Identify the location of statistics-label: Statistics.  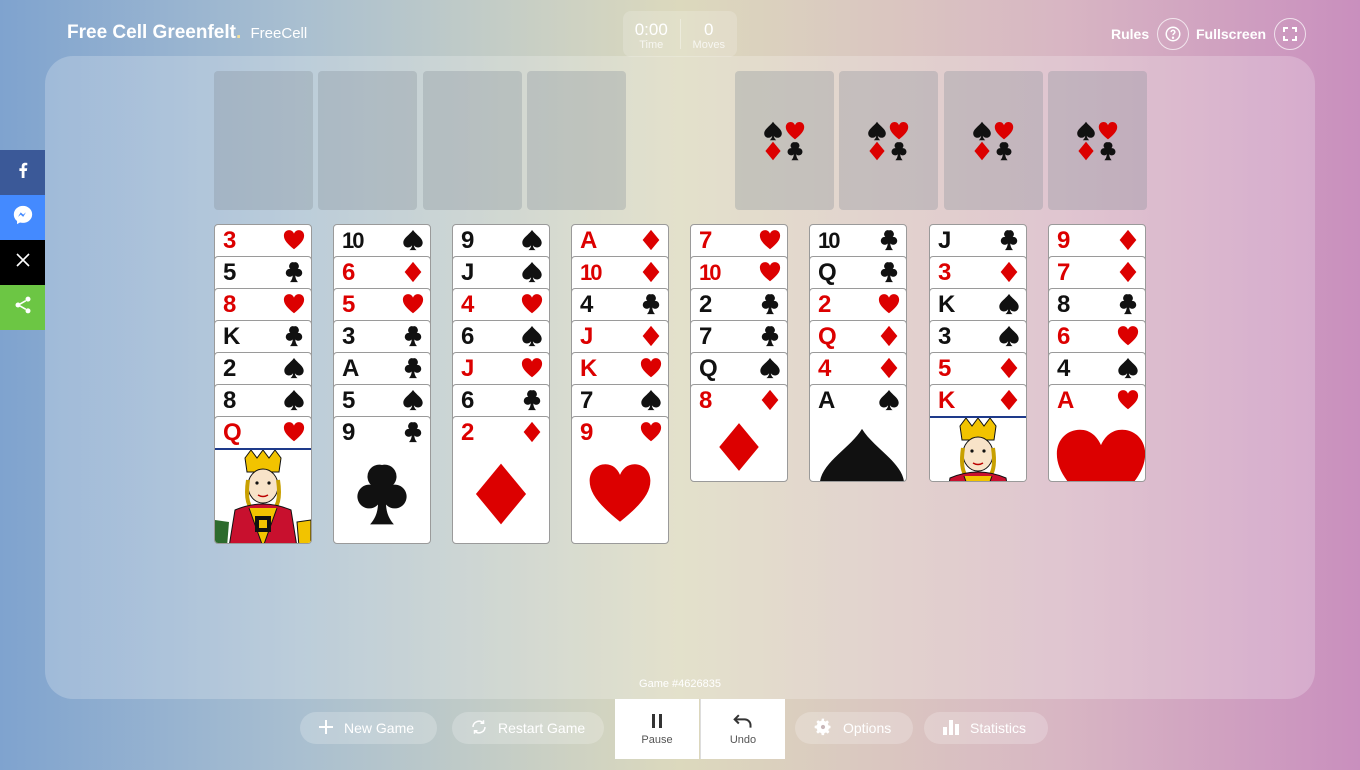
(998, 728).